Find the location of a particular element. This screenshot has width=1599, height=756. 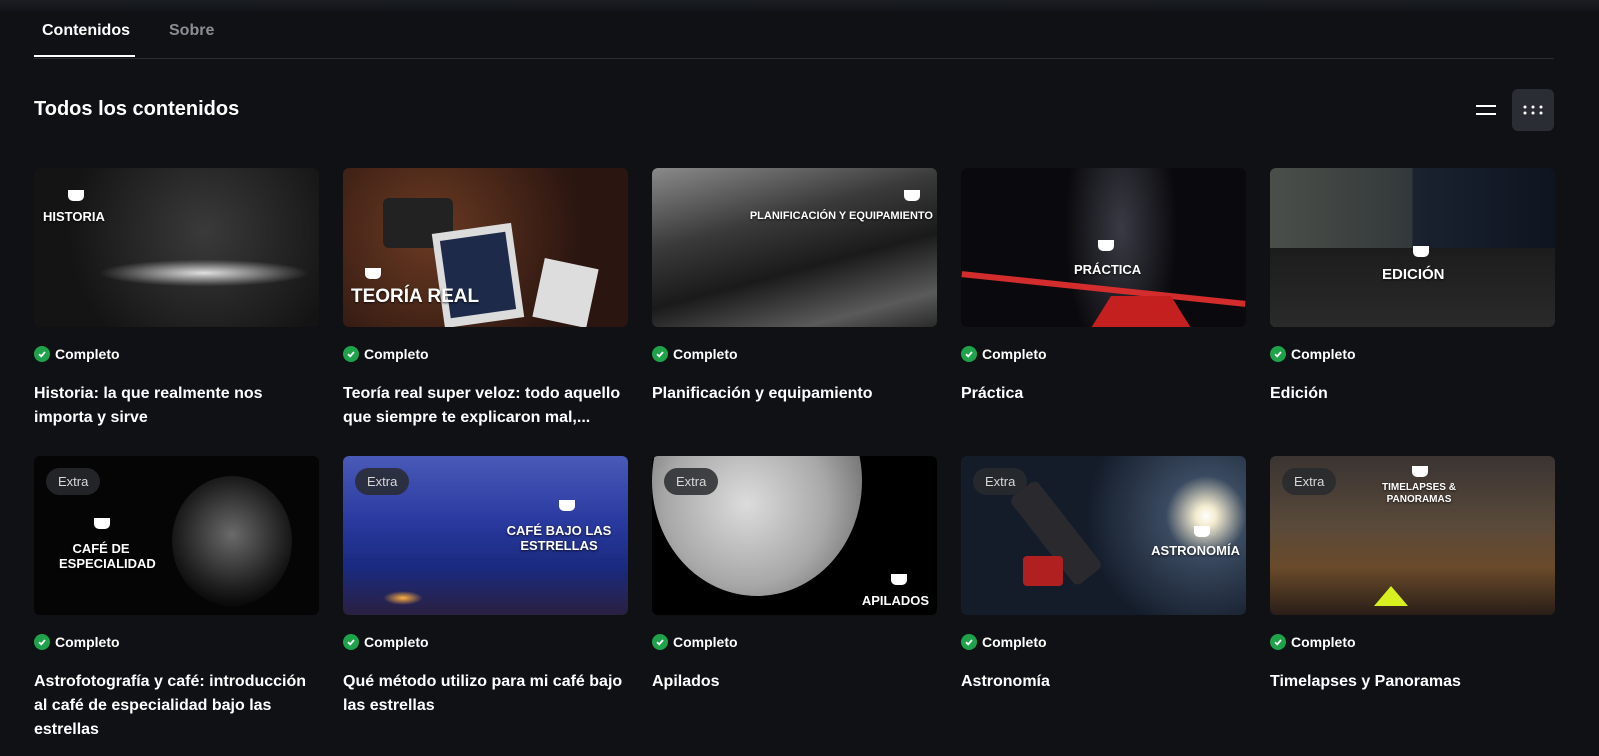

thumbnail-label: TEORÍA REAL is located at coordinates (415, 296).